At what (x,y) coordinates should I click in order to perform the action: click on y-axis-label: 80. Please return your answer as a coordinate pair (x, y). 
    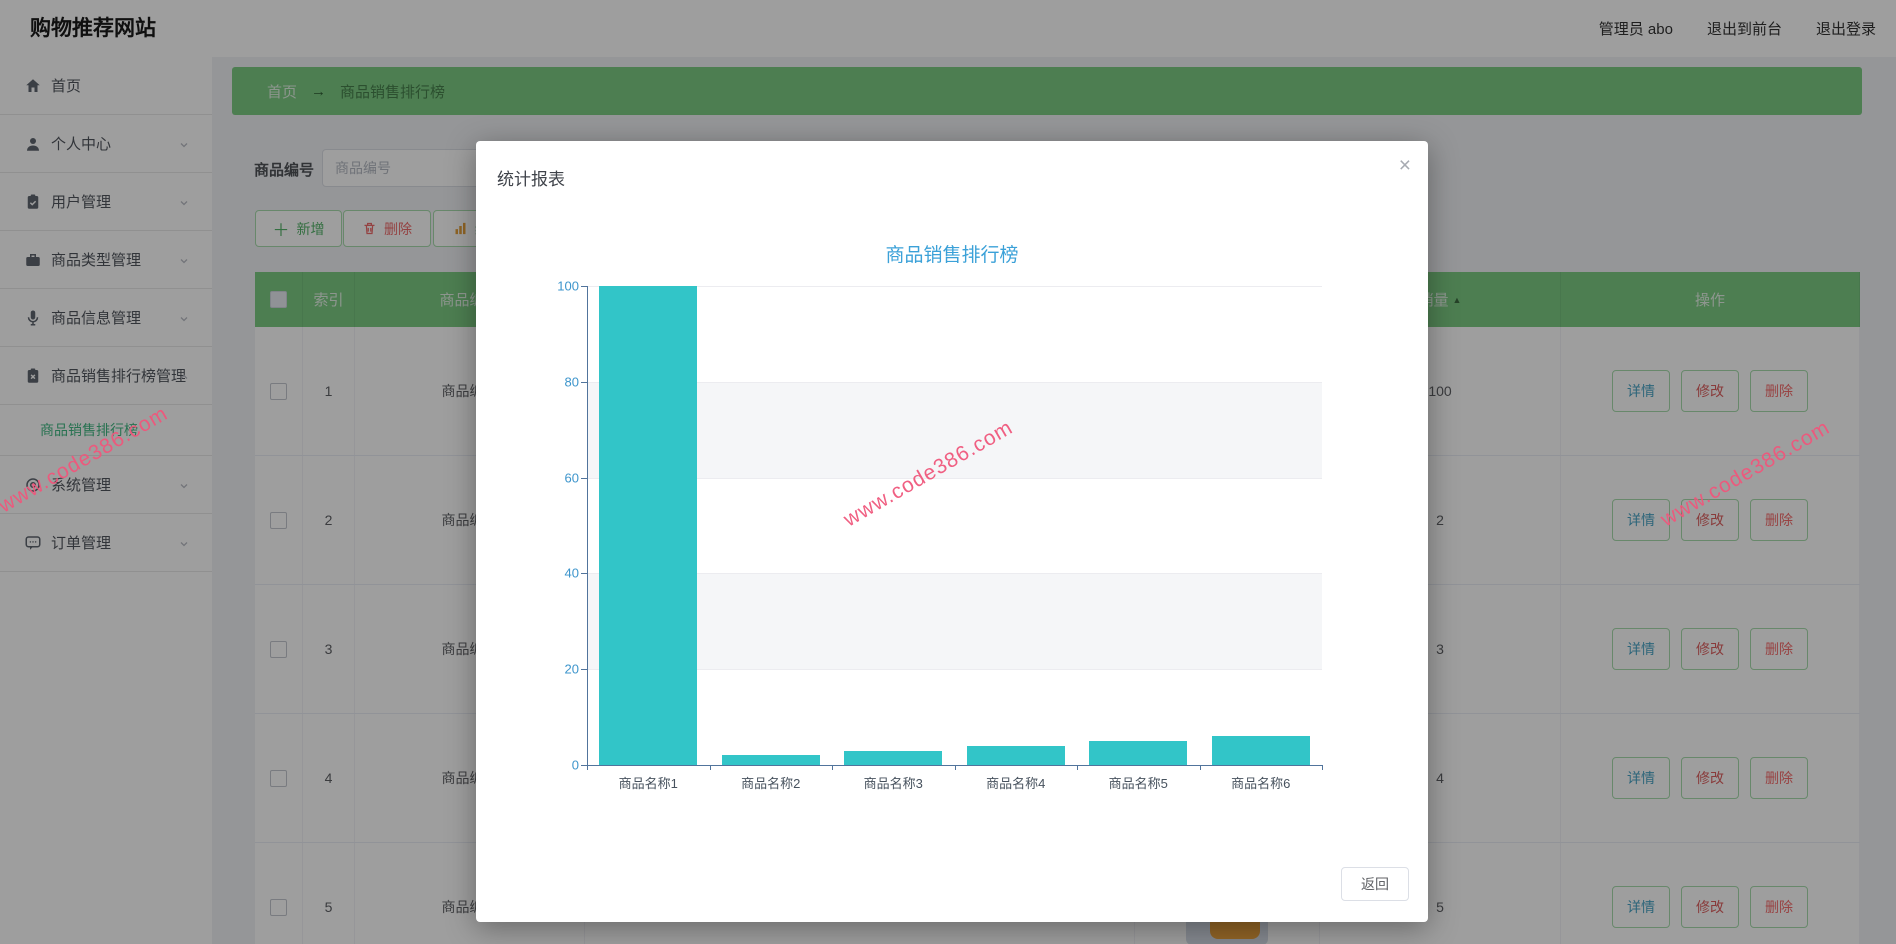
    Looking at the image, I should click on (571, 382).